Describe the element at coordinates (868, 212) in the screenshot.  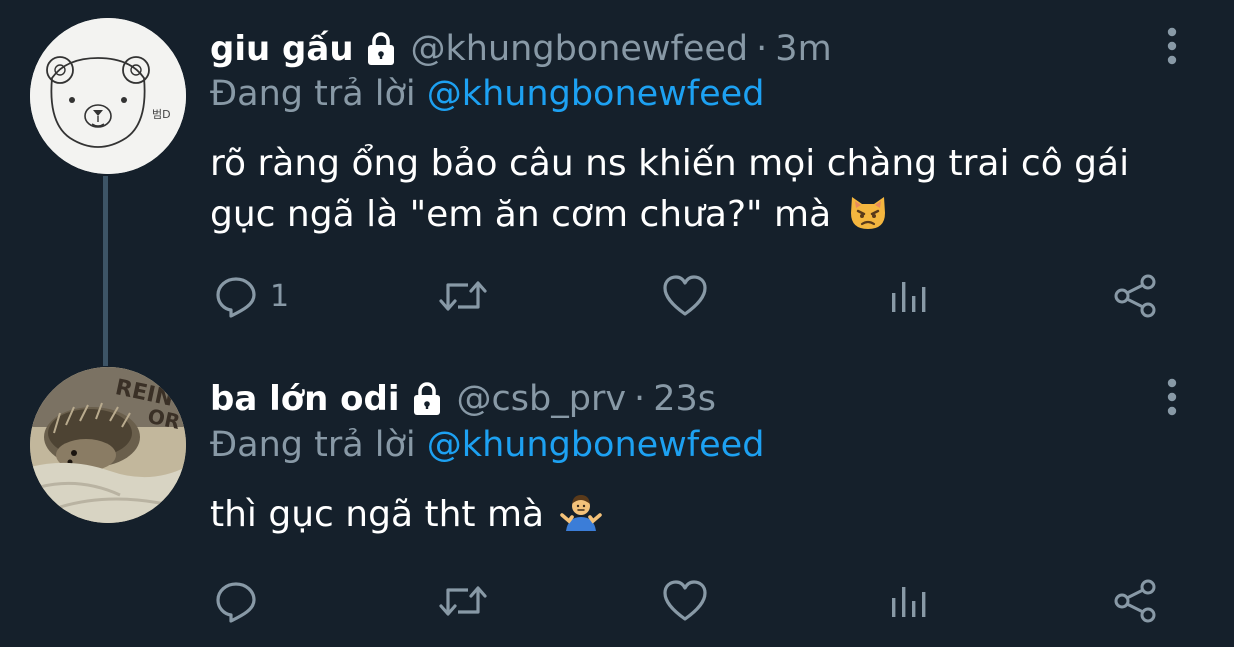
I see `pouting-cat-emoji` at that location.